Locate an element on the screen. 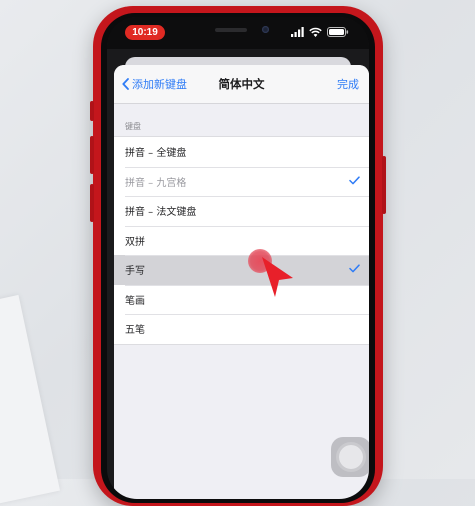 The image size is (475, 506). keyboard-option-label: 双拼 is located at coordinates (135, 242).